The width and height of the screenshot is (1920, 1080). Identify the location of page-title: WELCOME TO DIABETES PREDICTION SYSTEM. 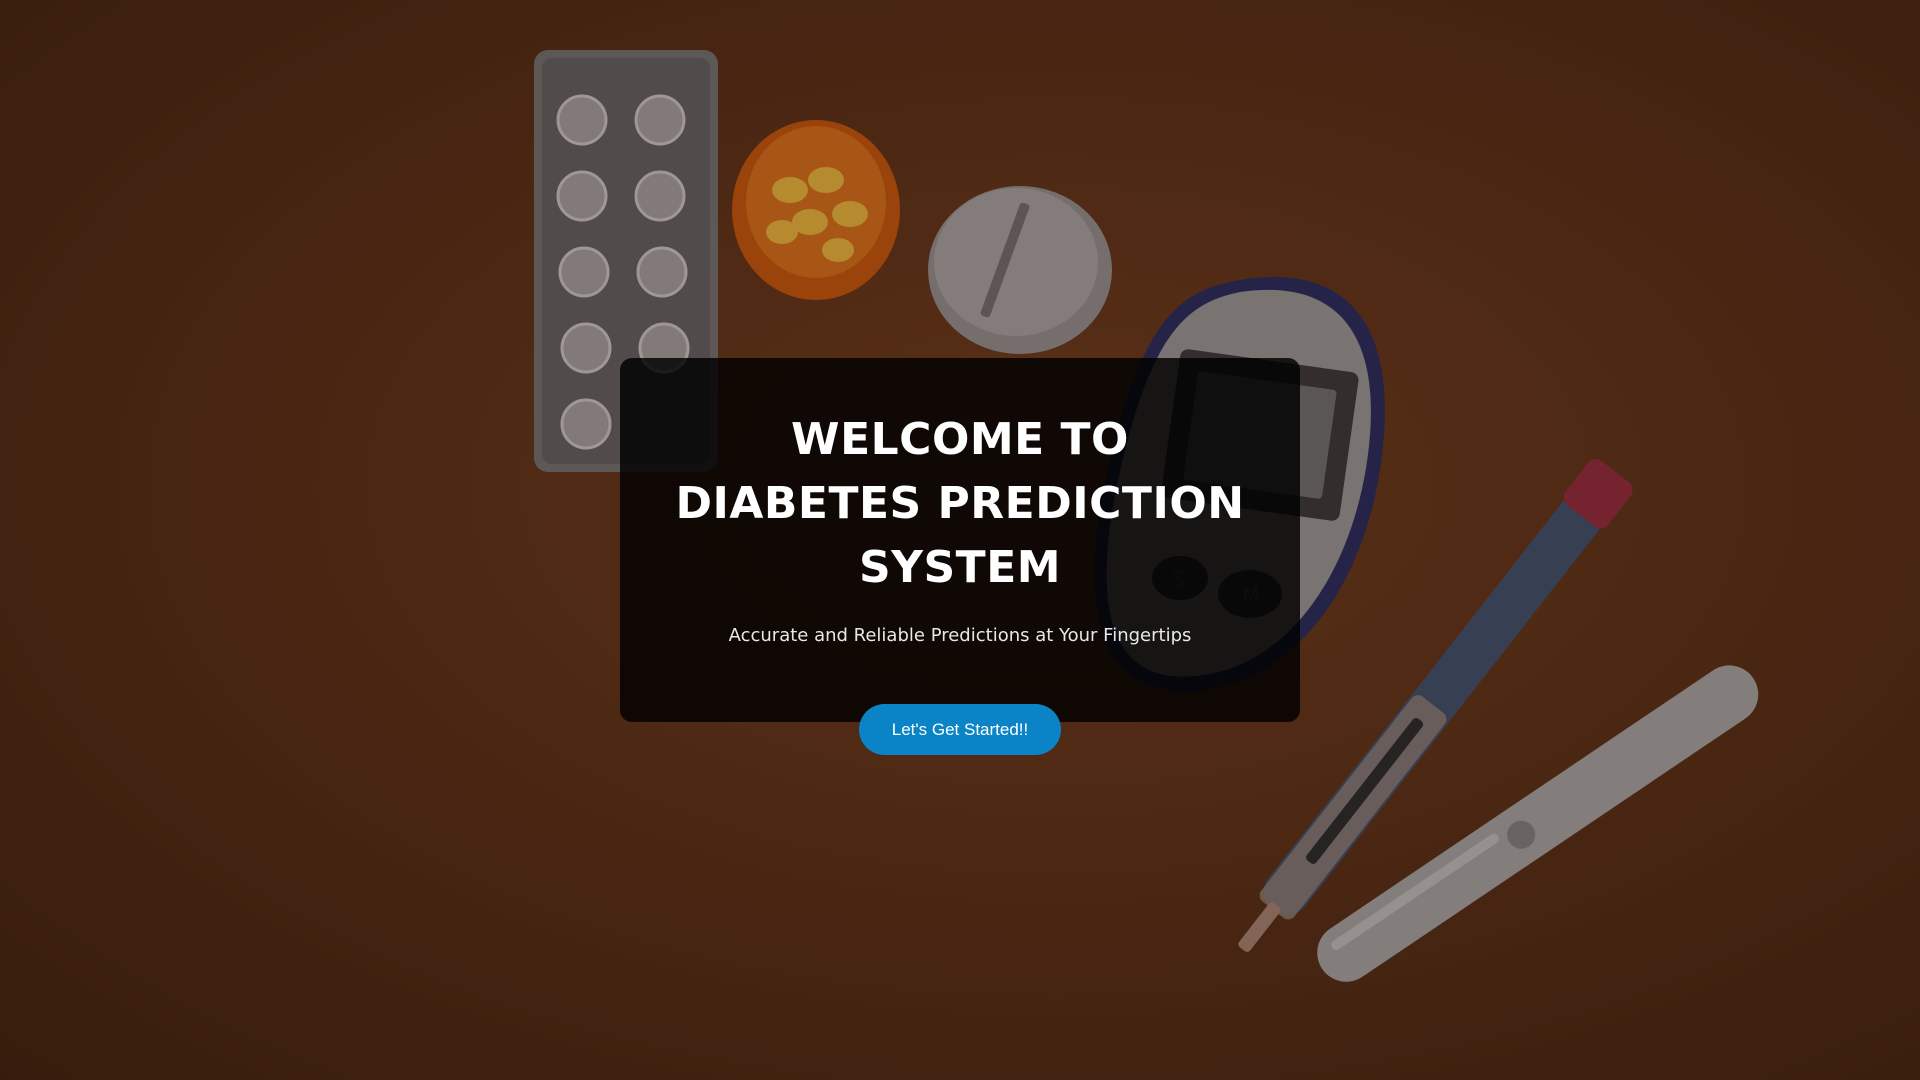
(960, 503).